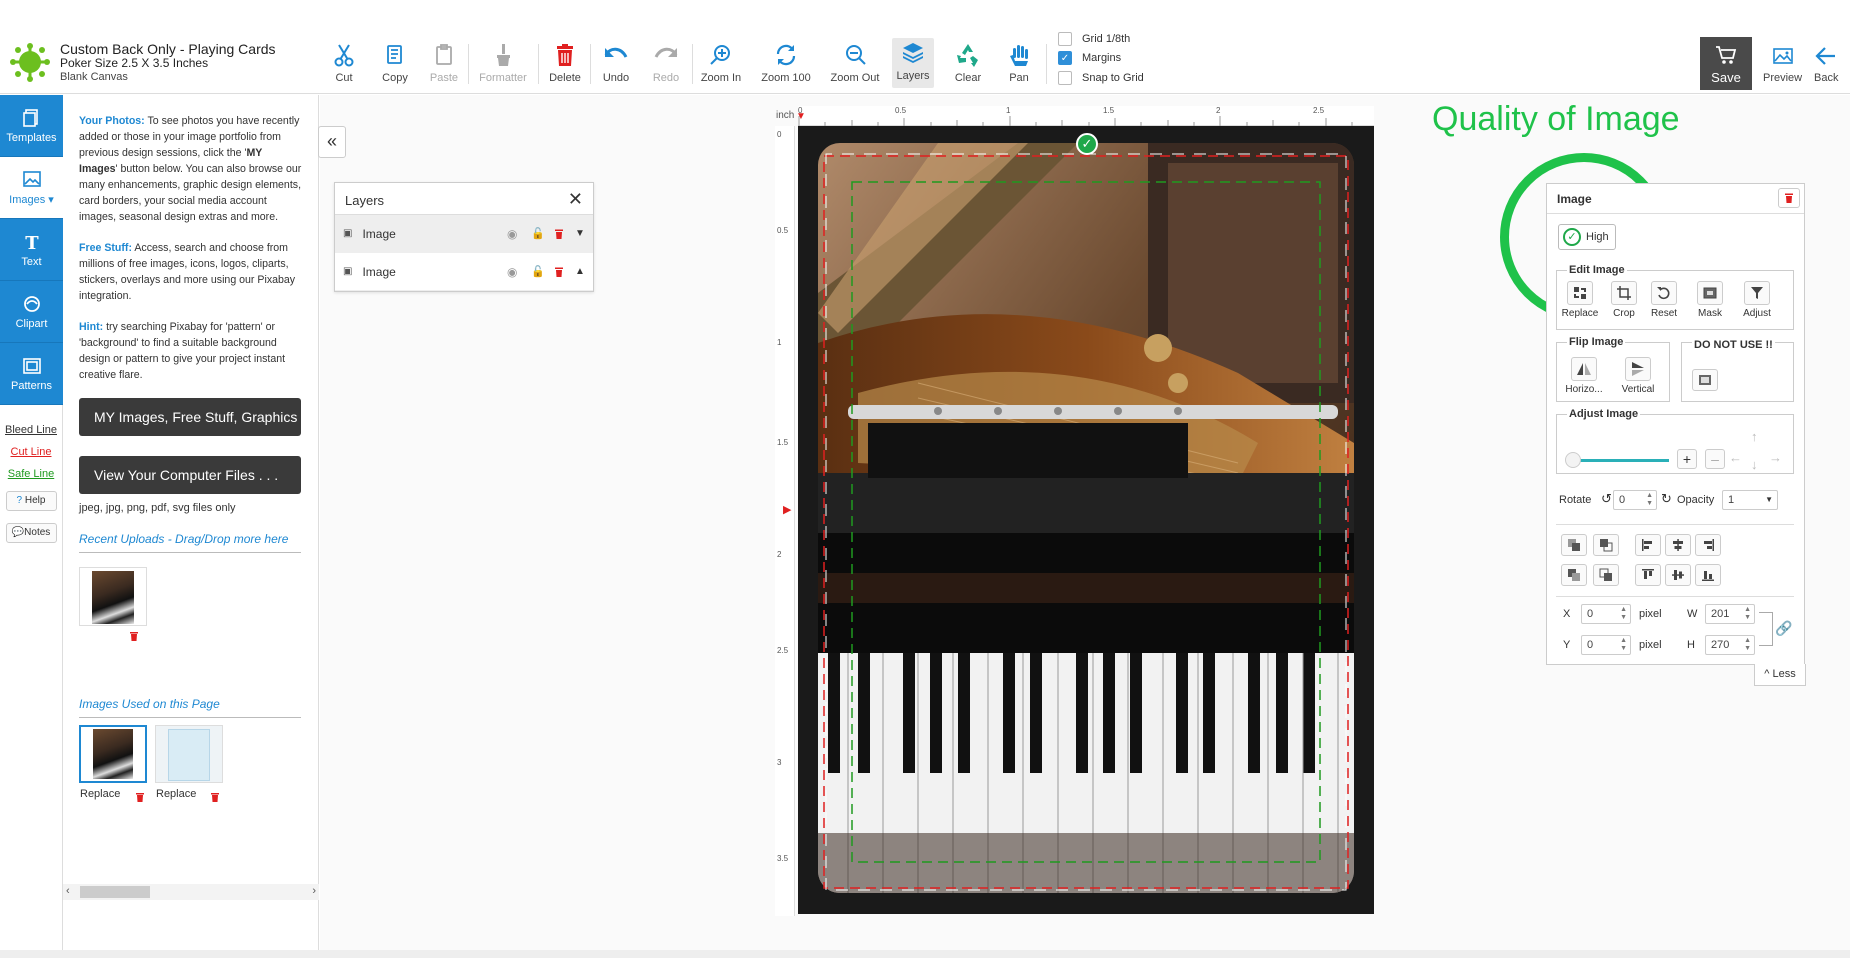  Describe the element at coordinates (925, 954) in the screenshot. I see `bottom-scrollbar` at that location.